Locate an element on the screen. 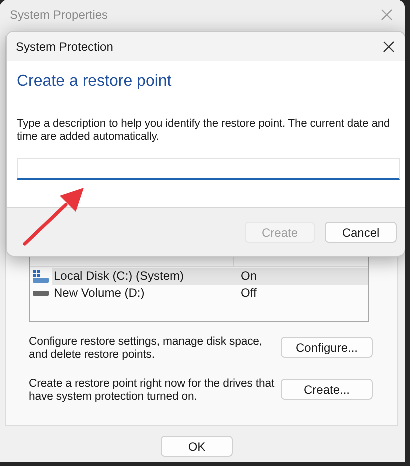 The width and height of the screenshot is (410, 466). protection-status: Off is located at coordinates (249, 293).